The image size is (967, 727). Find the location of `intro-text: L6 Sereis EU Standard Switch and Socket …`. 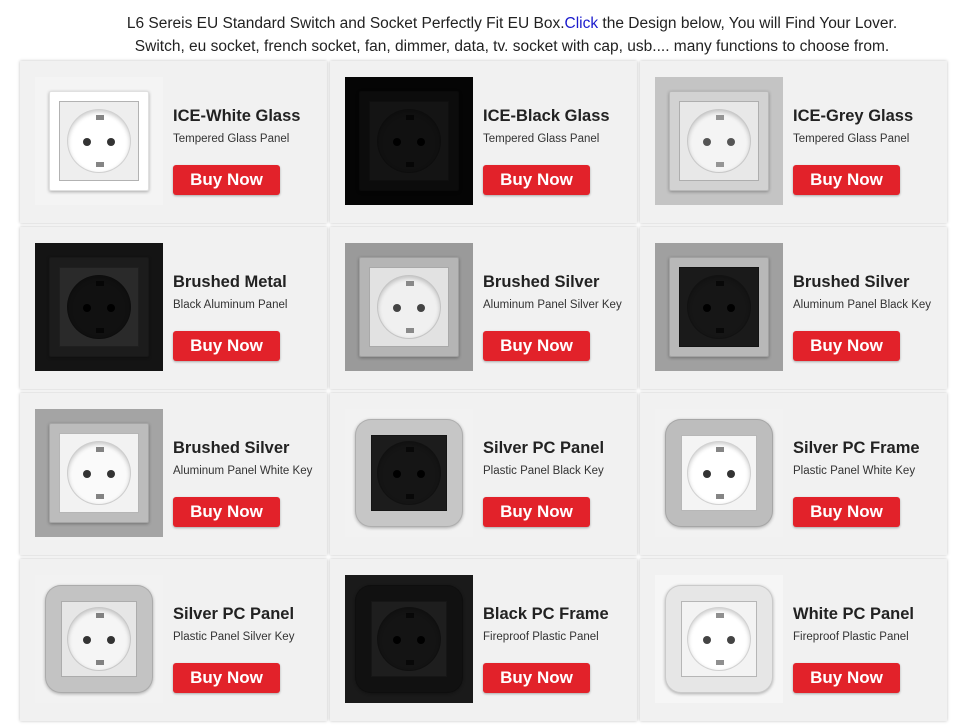

intro-text: L6 Sereis EU Standard Switch and Socket … is located at coordinates (483, 35).